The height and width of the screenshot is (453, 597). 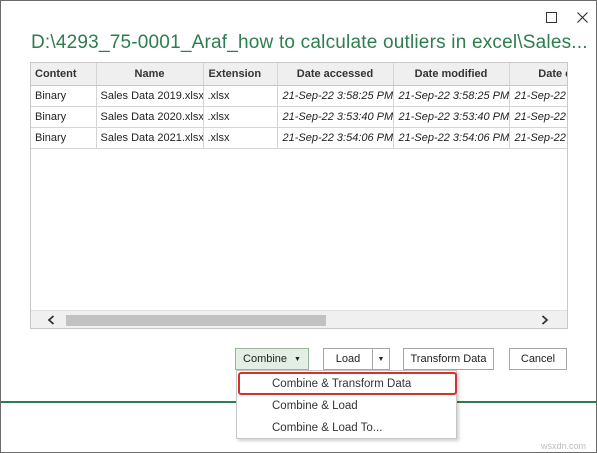 I want to click on column-header-extension: Extension, so click(x=240, y=74).